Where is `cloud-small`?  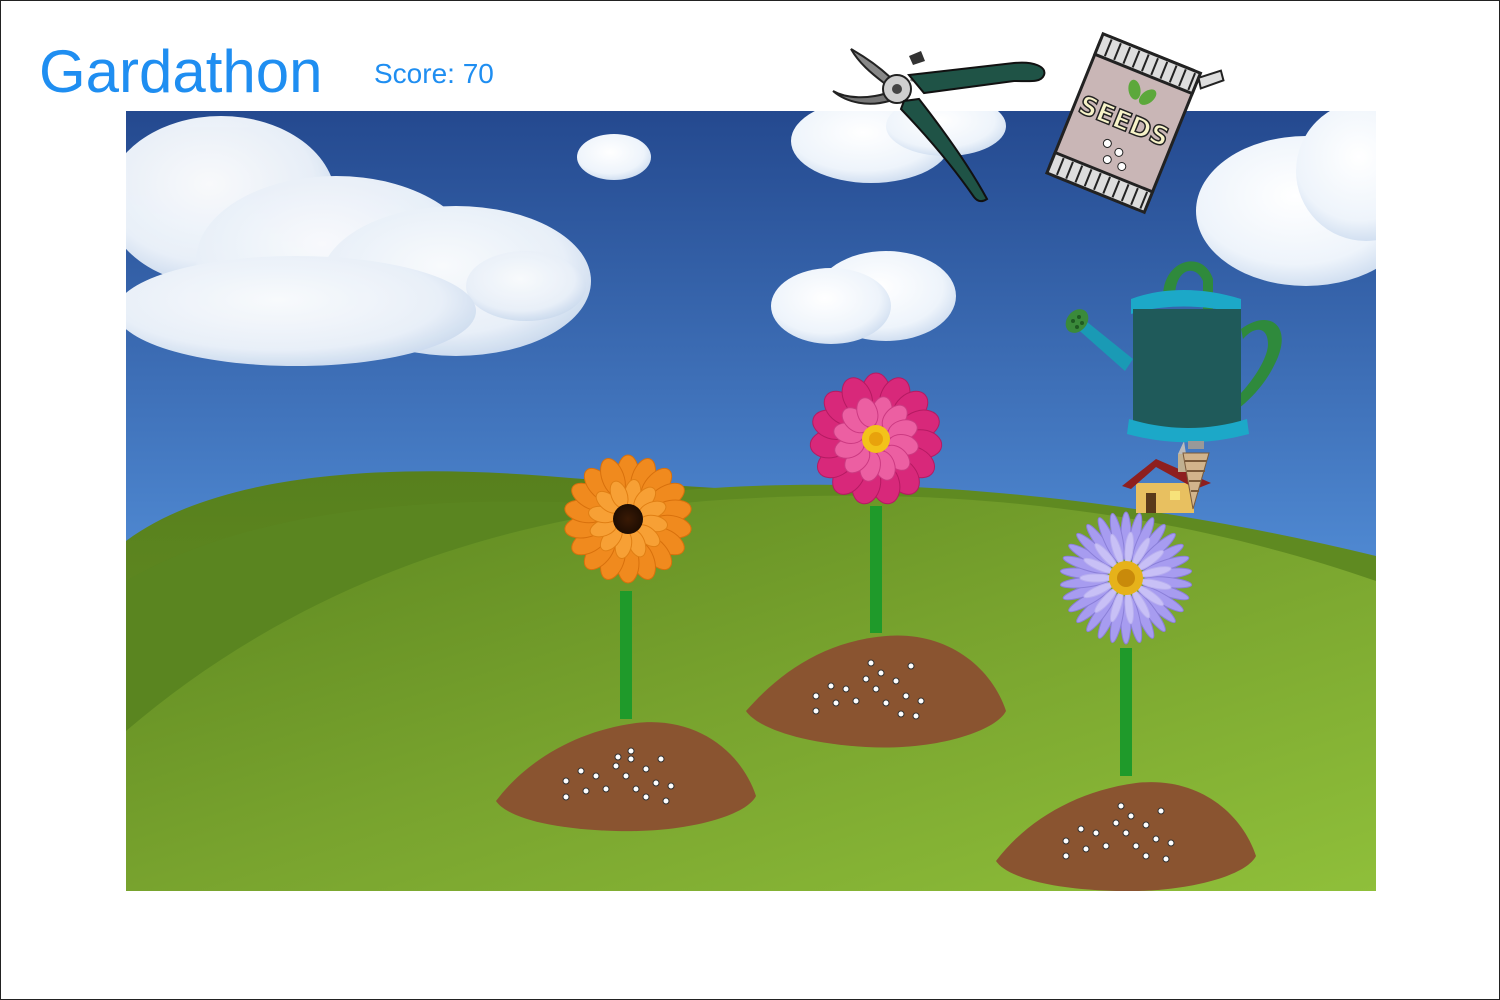
cloud-small is located at coordinates (614, 157).